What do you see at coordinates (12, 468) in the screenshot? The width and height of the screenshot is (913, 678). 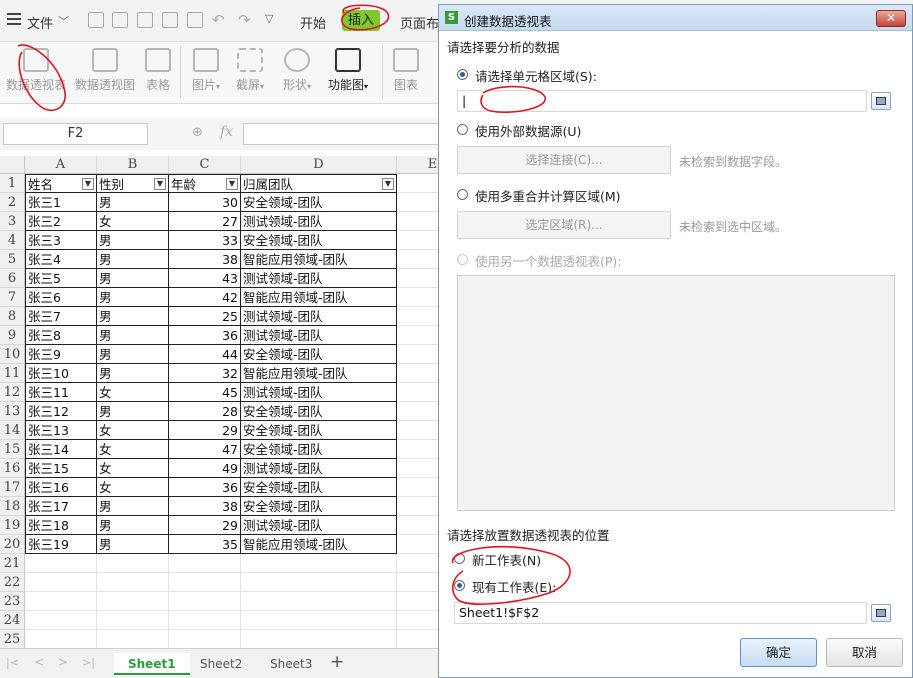 I see `row-header: 16` at bounding box center [12, 468].